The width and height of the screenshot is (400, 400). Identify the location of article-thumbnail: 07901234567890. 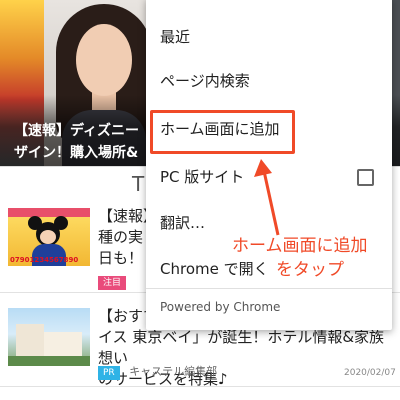
(49, 237).